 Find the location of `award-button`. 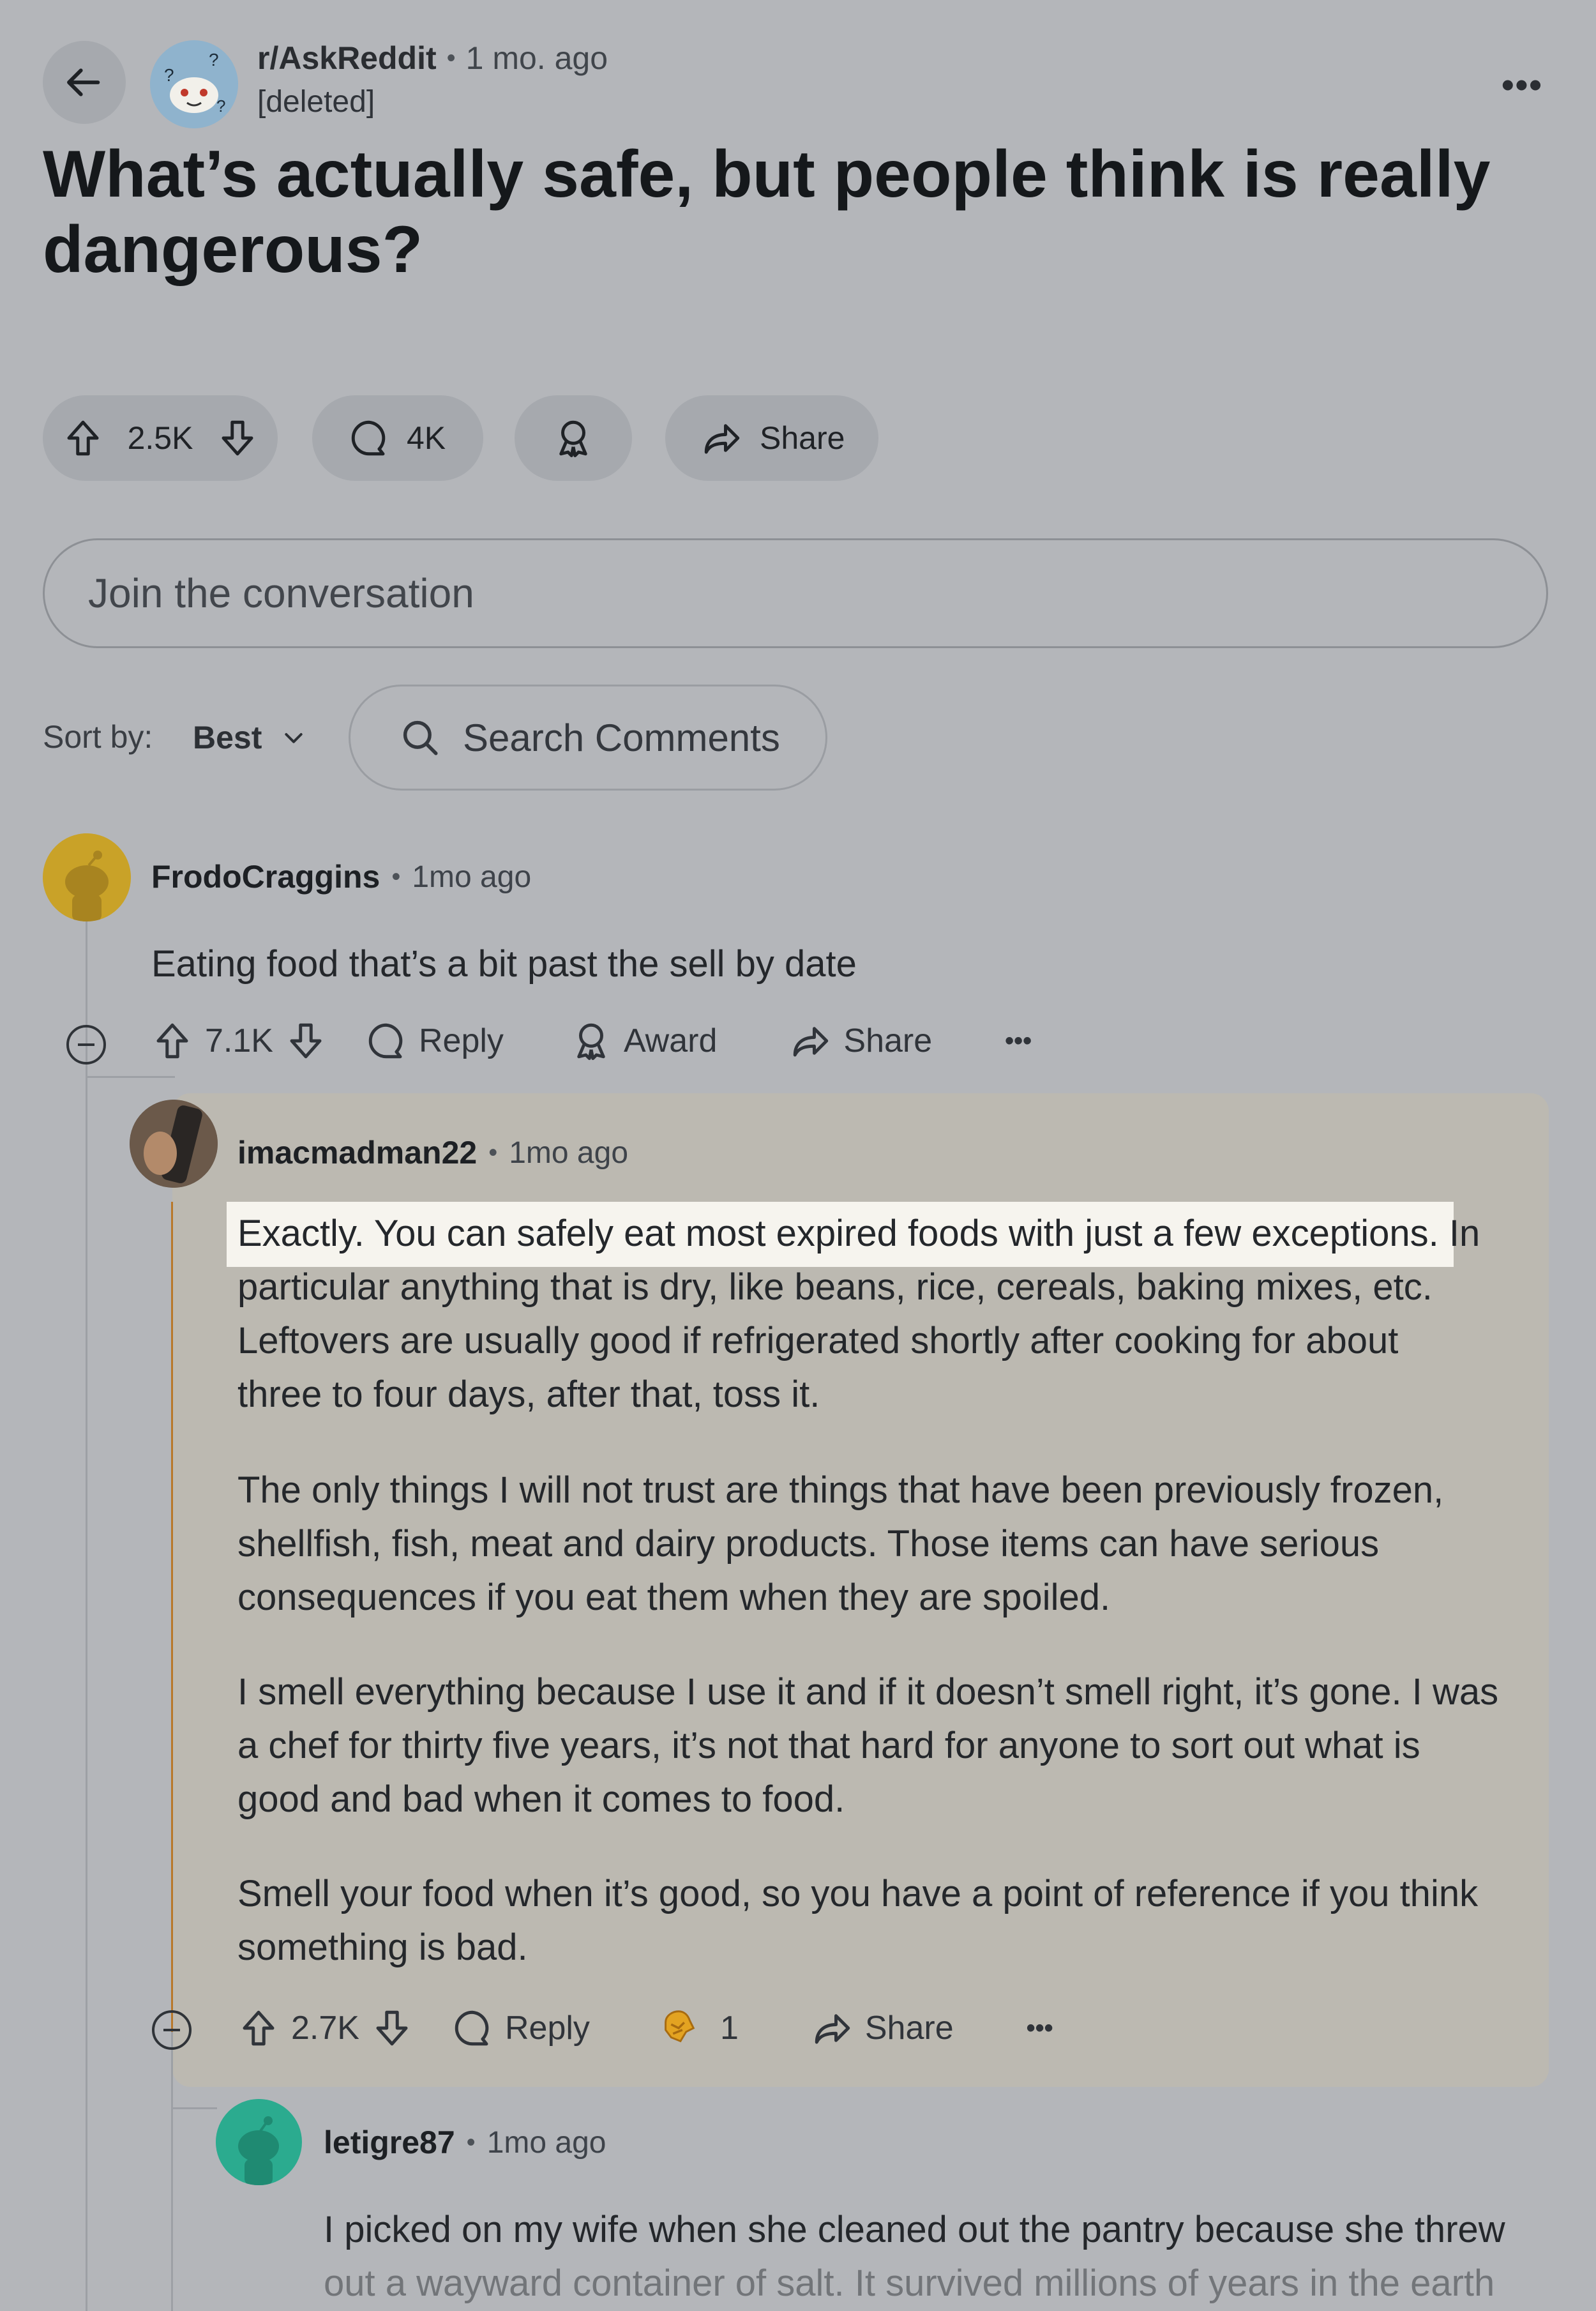

award-button is located at coordinates (573, 438).